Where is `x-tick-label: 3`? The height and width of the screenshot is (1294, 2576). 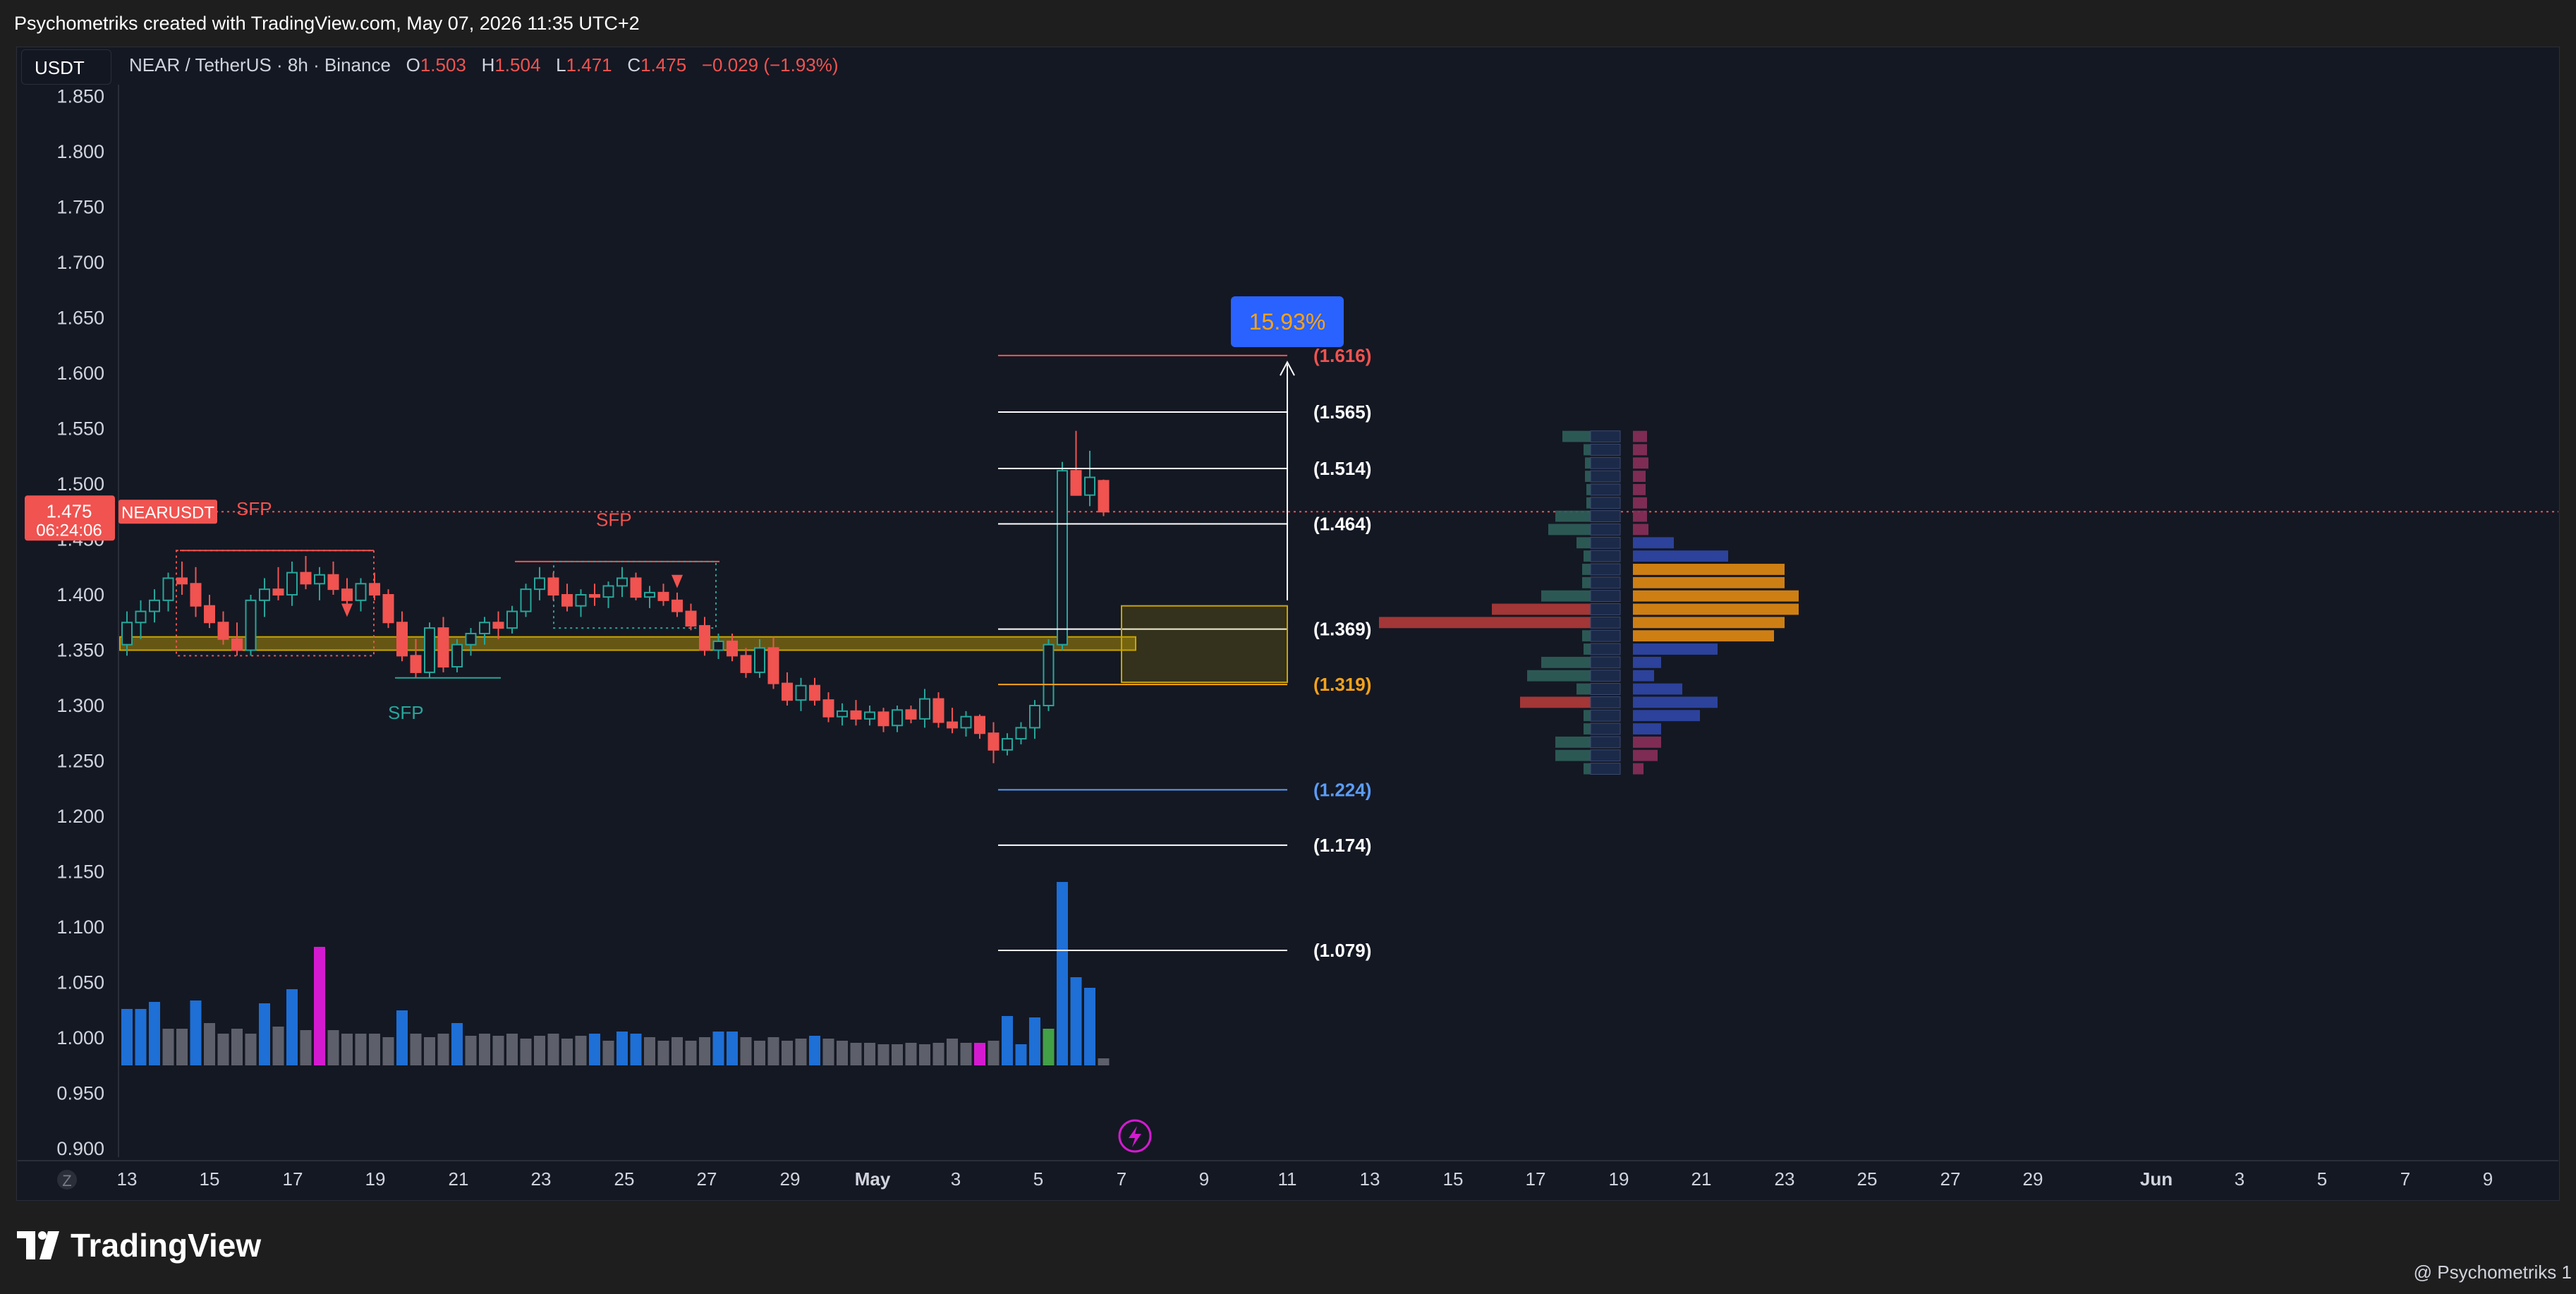
x-tick-label: 3 is located at coordinates (2239, 1179).